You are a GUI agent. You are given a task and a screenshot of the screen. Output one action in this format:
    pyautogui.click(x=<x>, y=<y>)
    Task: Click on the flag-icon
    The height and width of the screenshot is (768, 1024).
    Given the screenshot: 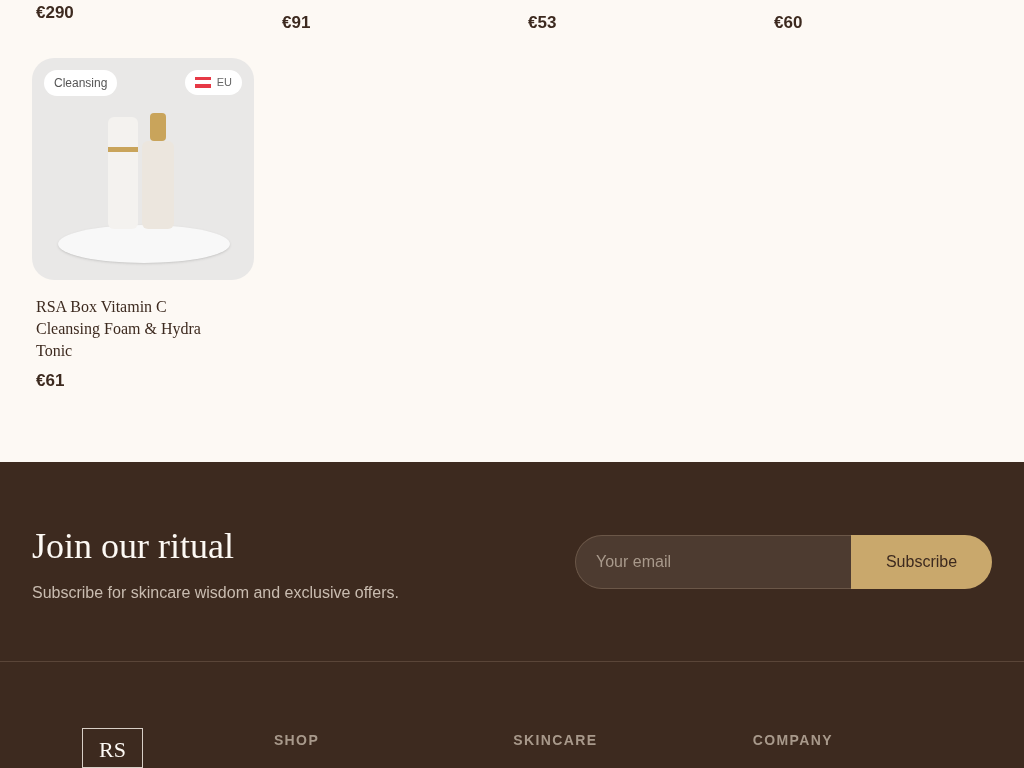 What is the action you would take?
    pyautogui.click(x=202, y=82)
    